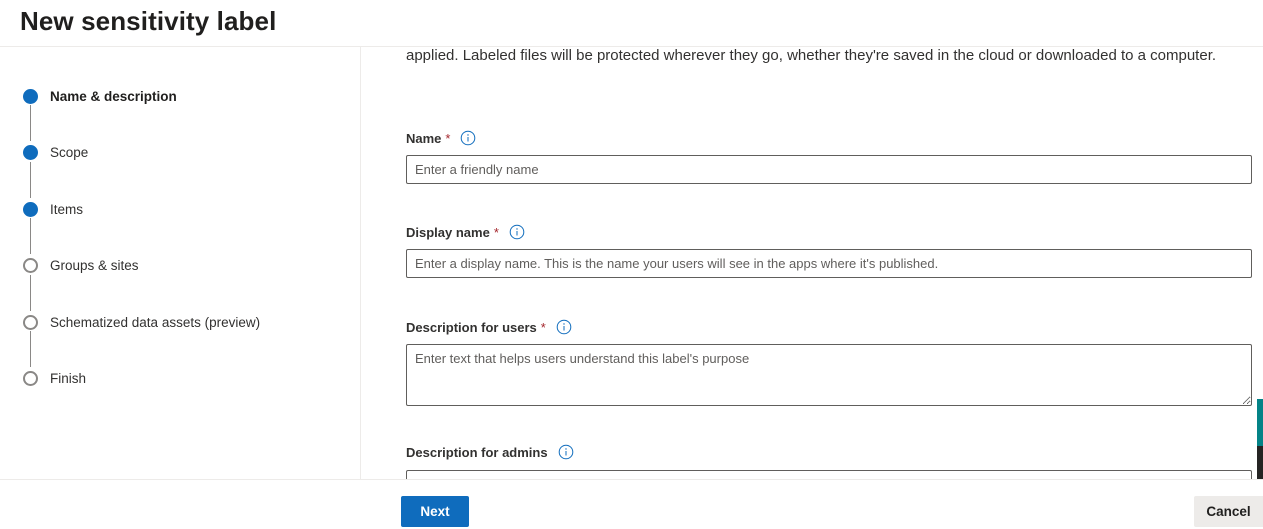 This screenshot has height=529, width=1263. I want to click on description-users-field-label: Description for users *, so click(489, 327).